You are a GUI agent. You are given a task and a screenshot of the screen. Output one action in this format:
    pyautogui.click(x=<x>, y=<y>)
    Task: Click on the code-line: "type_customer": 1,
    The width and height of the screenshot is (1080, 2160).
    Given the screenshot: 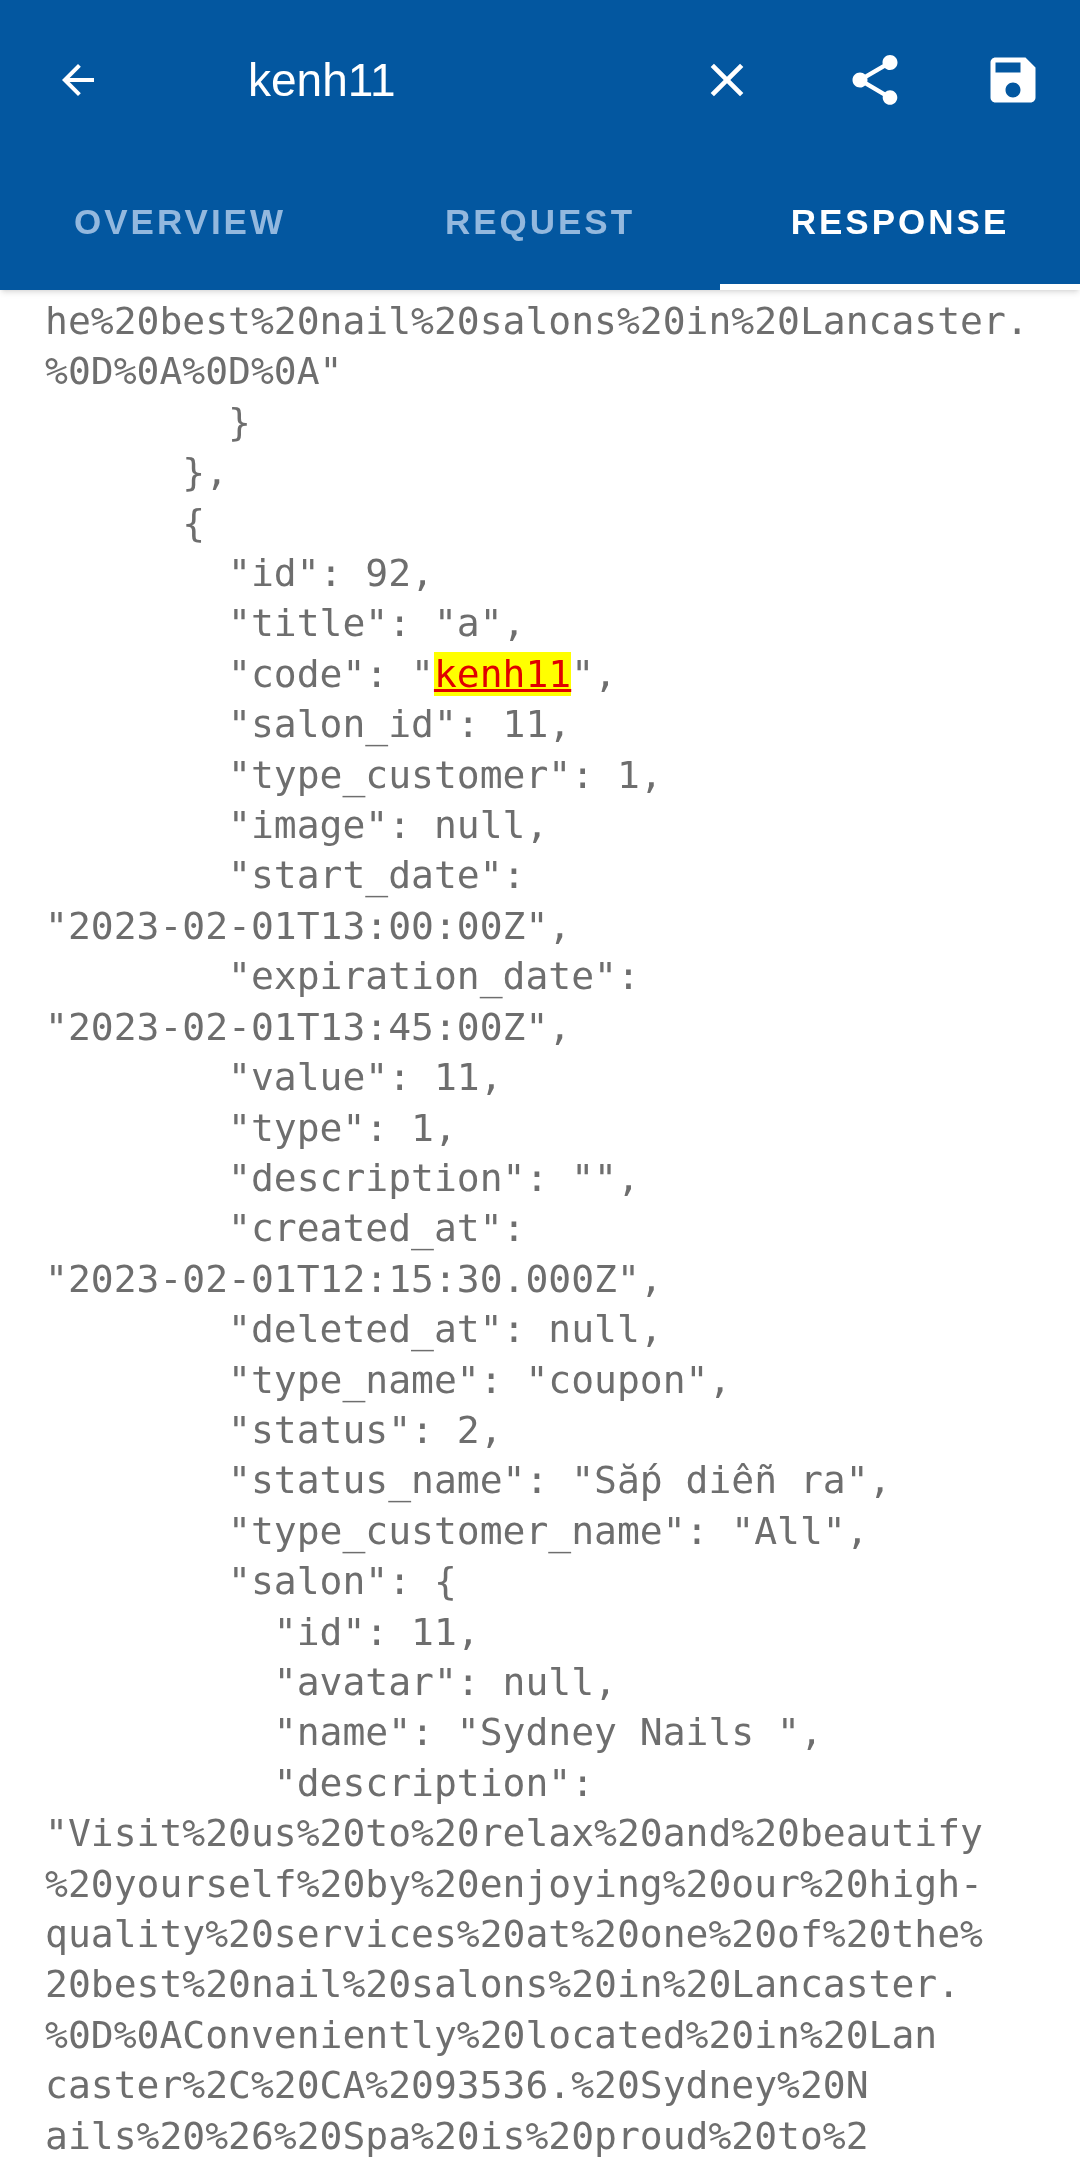 What is the action you would take?
    pyautogui.click(x=445, y=775)
    